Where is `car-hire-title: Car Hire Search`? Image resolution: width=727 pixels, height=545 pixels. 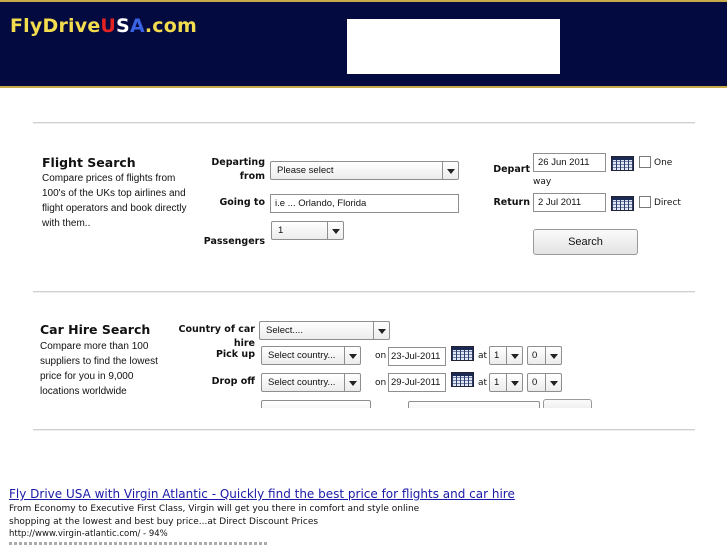
car-hire-title: Car Hire Search is located at coordinates (95, 329).